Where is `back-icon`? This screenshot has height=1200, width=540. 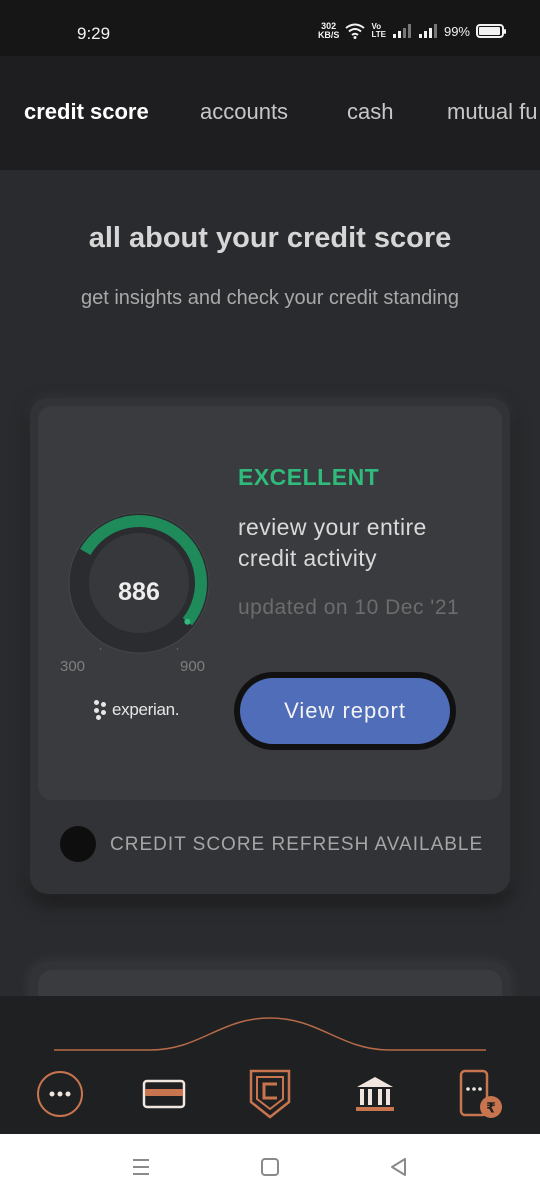 back-icon is located at coordinates (399, 1167).